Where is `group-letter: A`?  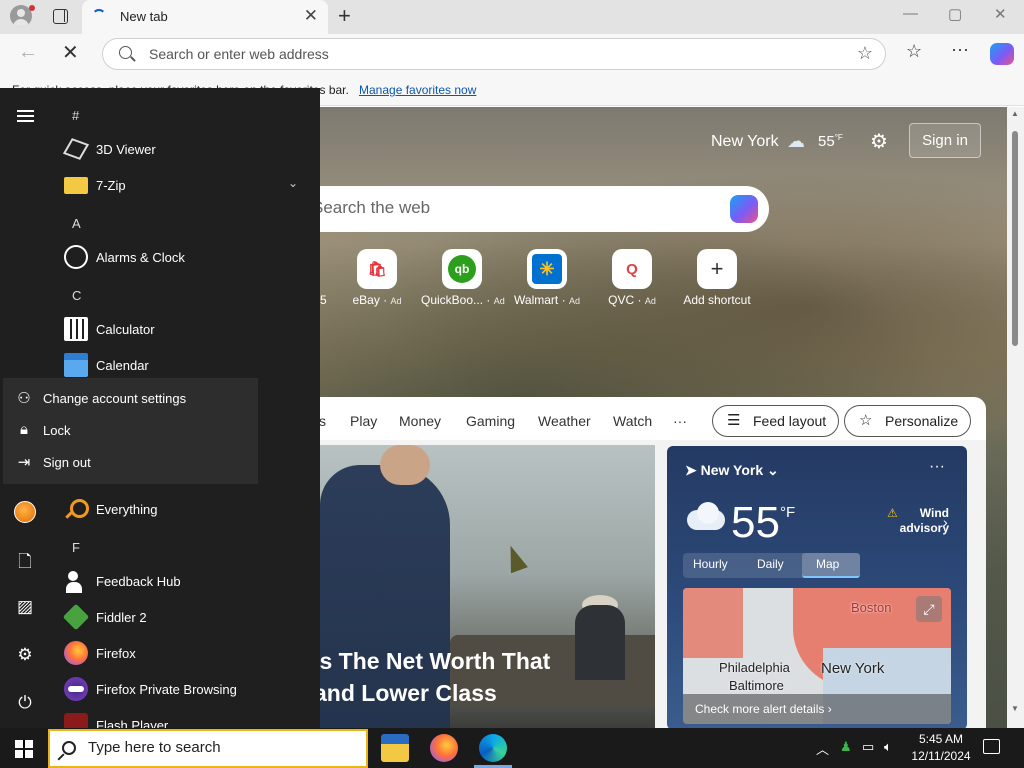
group-letter: A is located at coordinates (76, 223).